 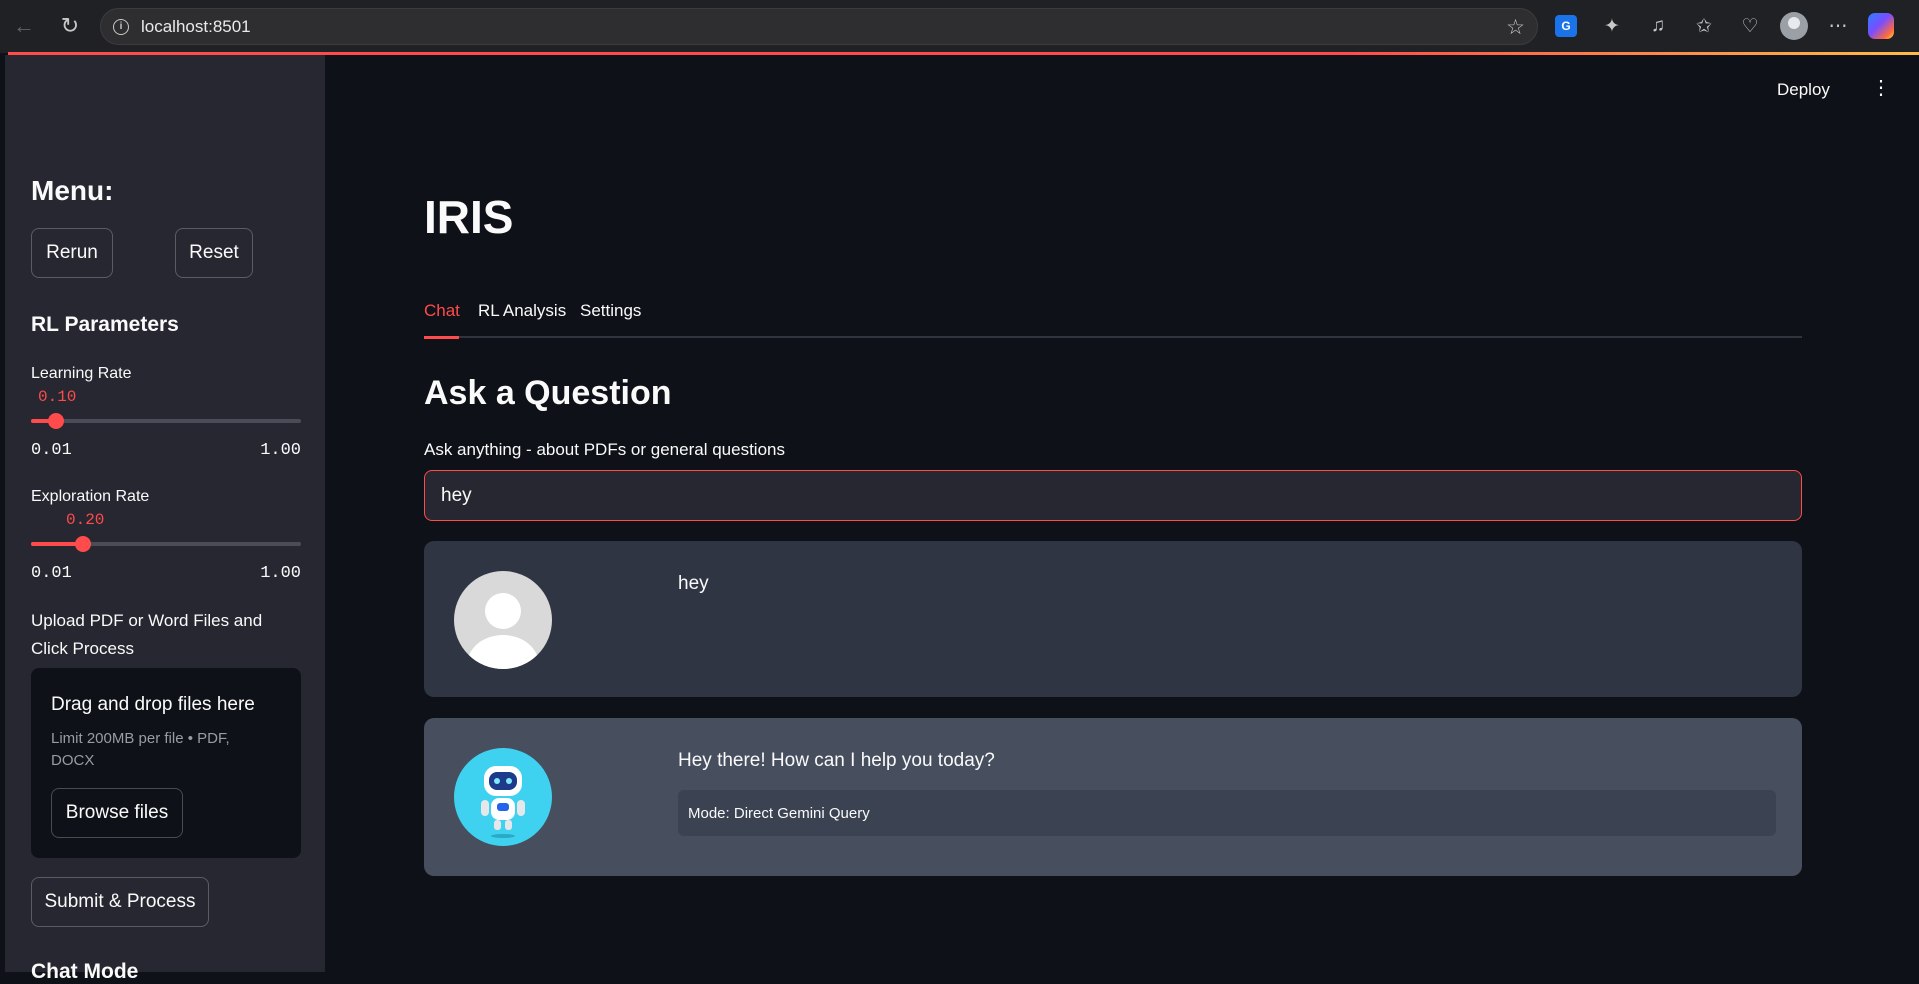 What do you see at coordinates (1881, 88) in the screenshot?
I see `main-menu-icon: ⋮` at bounding box center [1881, 88].